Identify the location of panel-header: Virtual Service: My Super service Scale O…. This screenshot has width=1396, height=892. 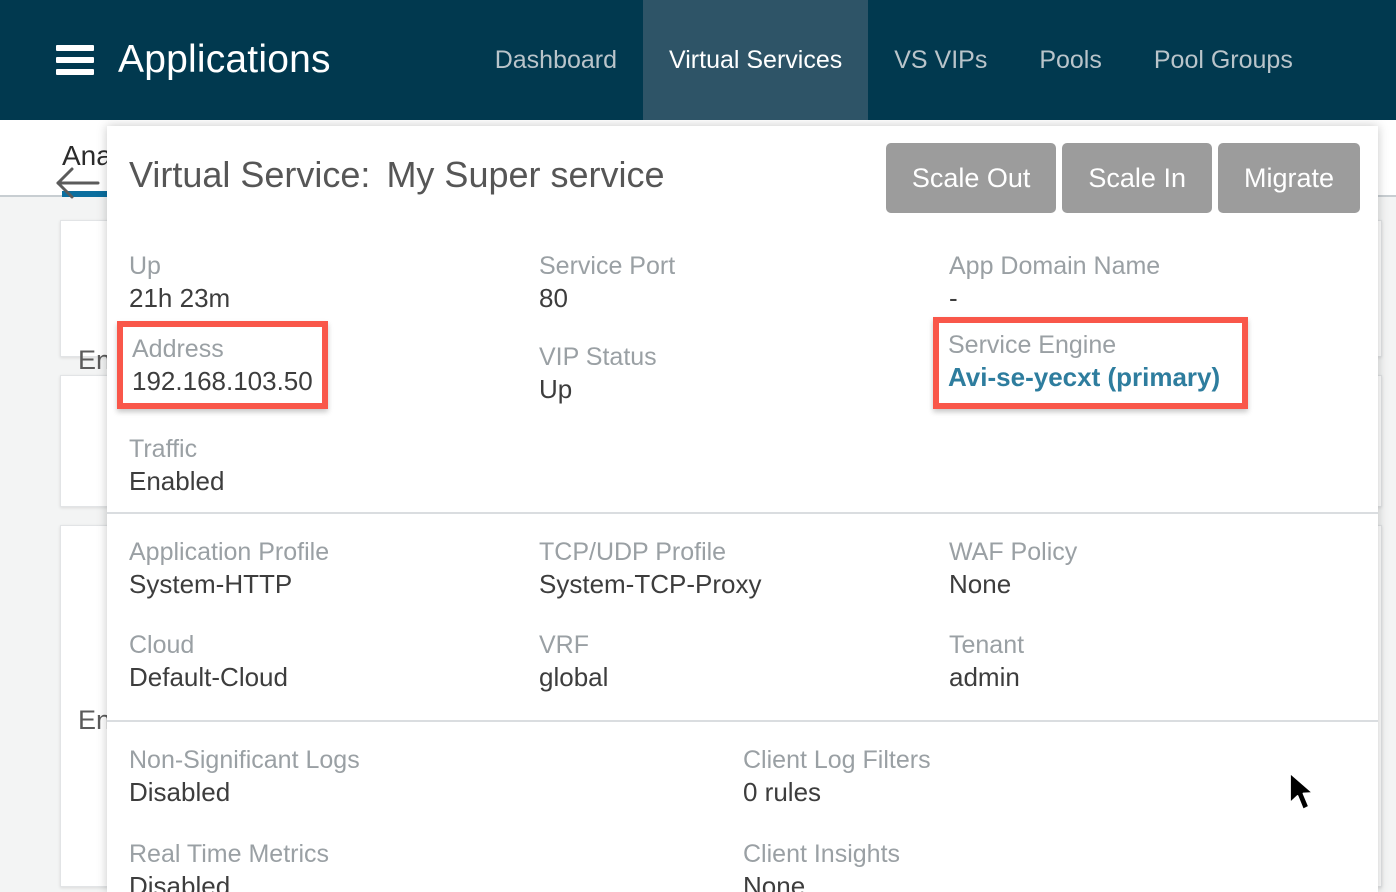
(742, 181).